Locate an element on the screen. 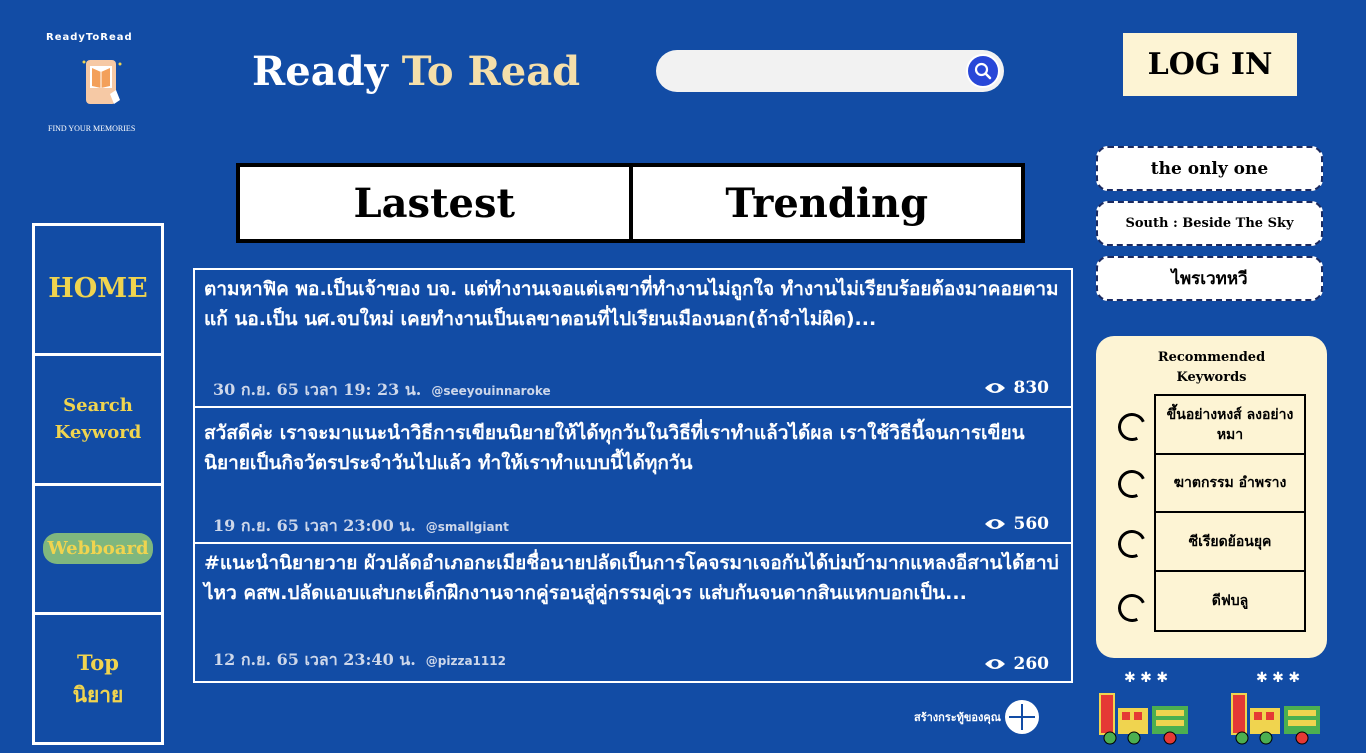 The image size is (1366, 753). search-button is located at coordinates (983, 71).